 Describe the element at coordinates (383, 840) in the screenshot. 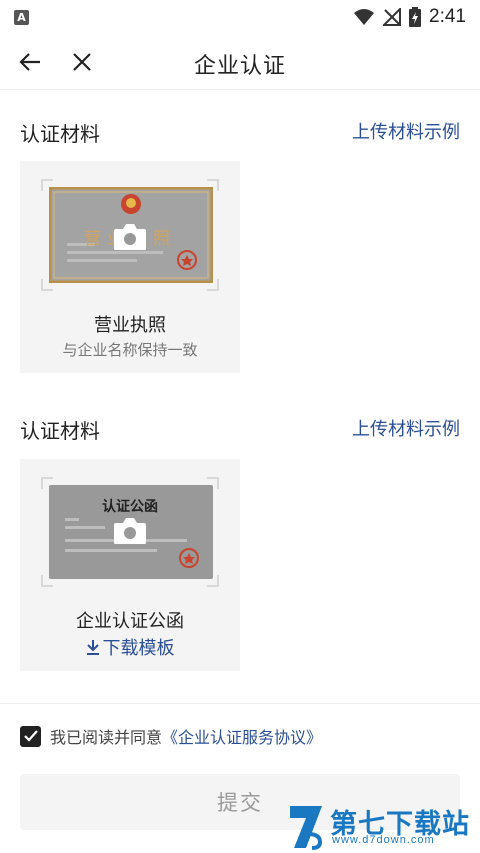

I see `watermark-url: www.d7down.com` at that location.